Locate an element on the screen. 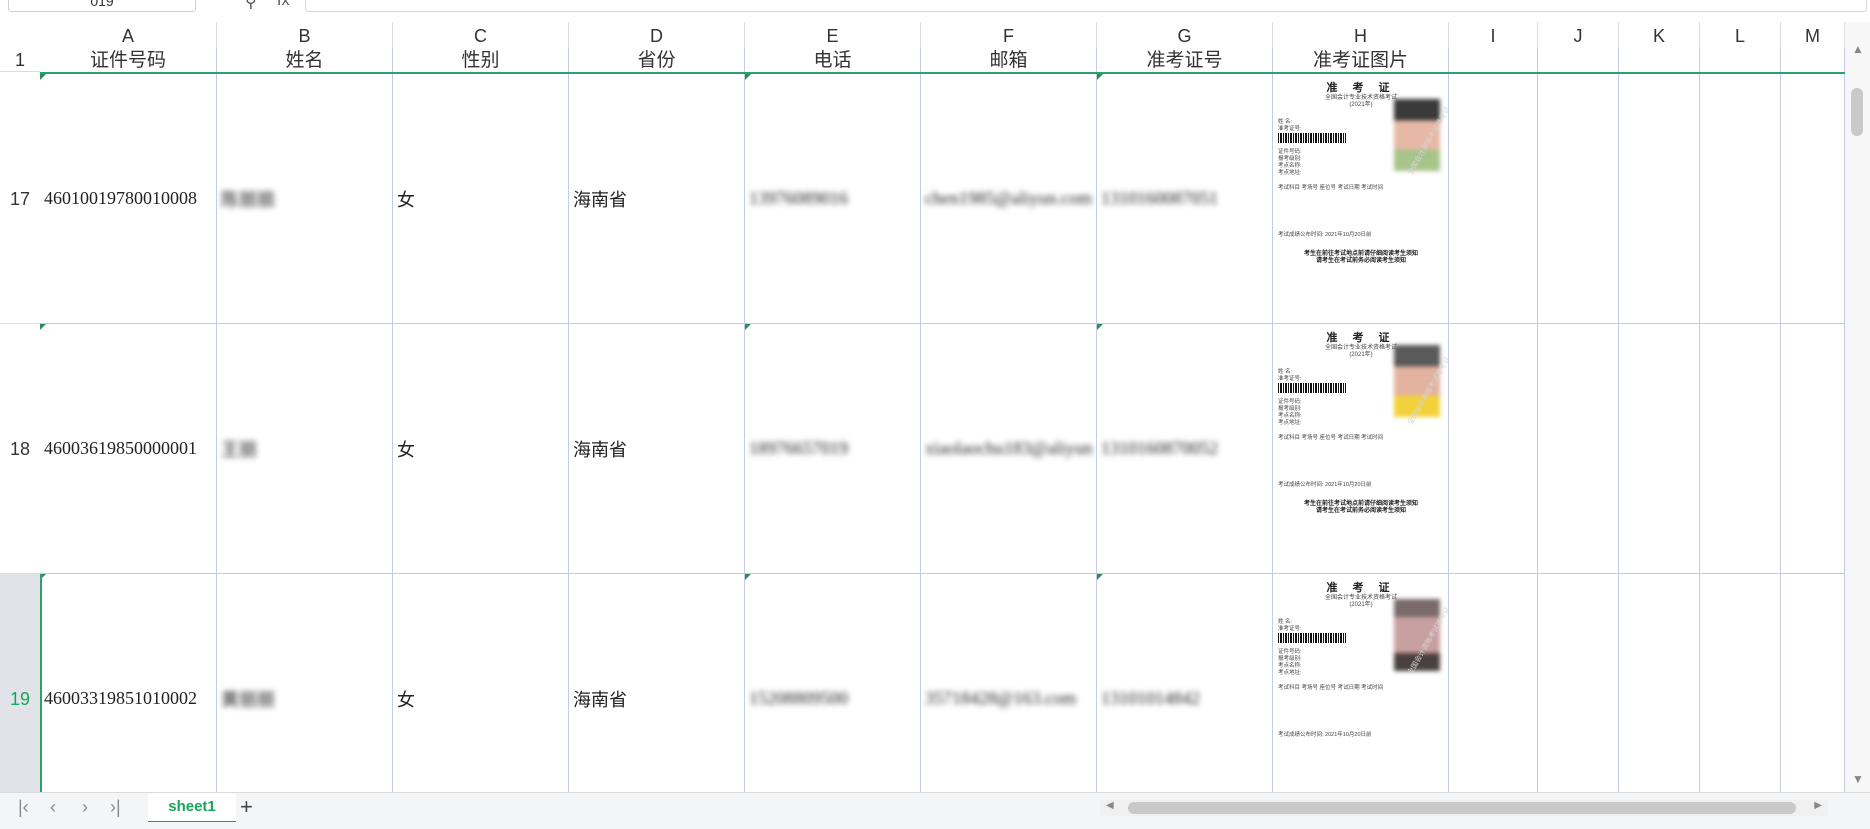 The width and height of the screenshot is (1870, 829). header-cell-email: 邮箱 is located at coordinates (1009, 61).